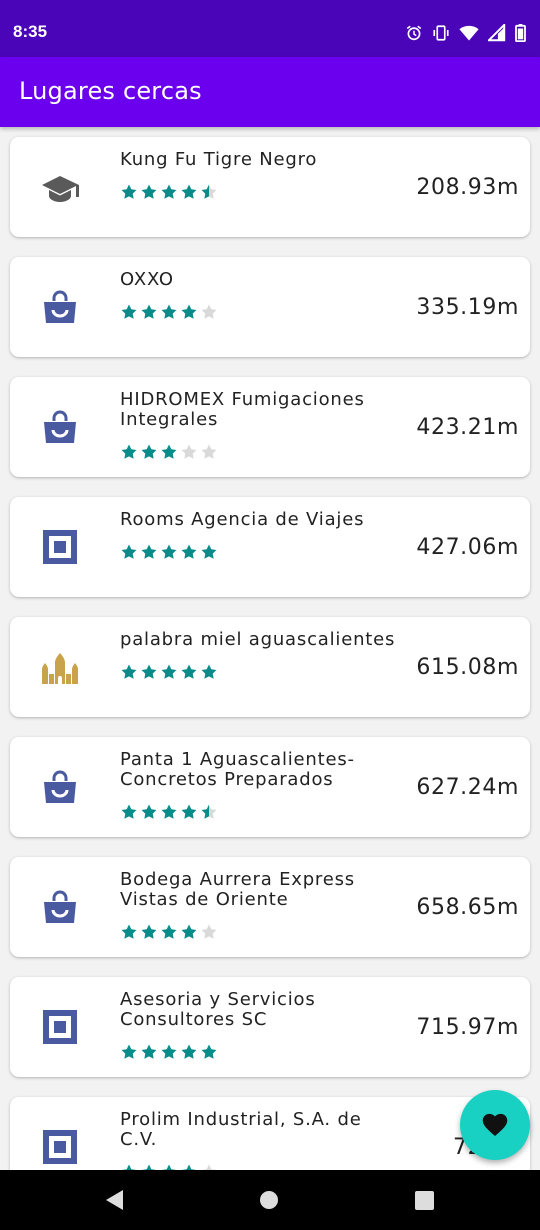 The image size is (540, 1230). What do you see at coordinates (469, 33) in the screenshot?
I see `wifi-icon` at bounding box center [469, 33].